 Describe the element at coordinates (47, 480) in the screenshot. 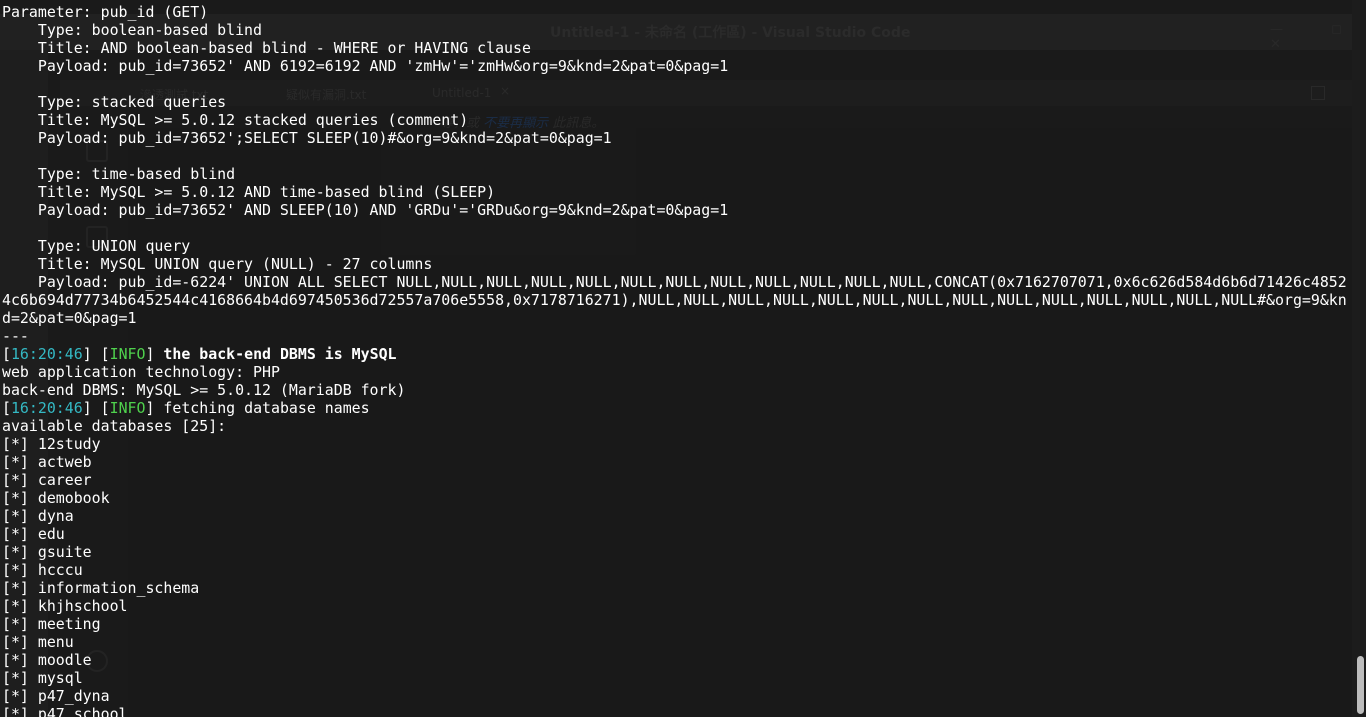

I see `terminal-text: [*] career` at that location.